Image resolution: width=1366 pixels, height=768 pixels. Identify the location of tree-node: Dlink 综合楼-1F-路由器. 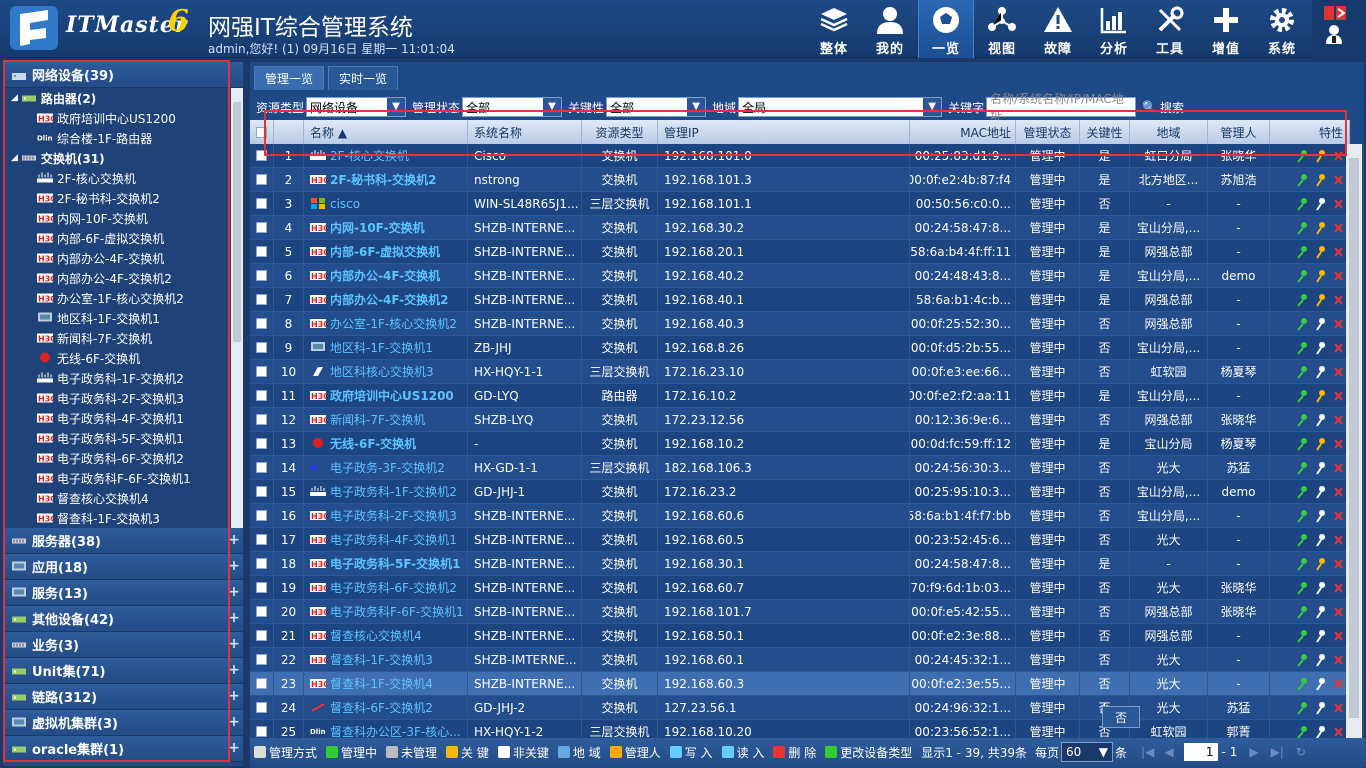
(117, 138).